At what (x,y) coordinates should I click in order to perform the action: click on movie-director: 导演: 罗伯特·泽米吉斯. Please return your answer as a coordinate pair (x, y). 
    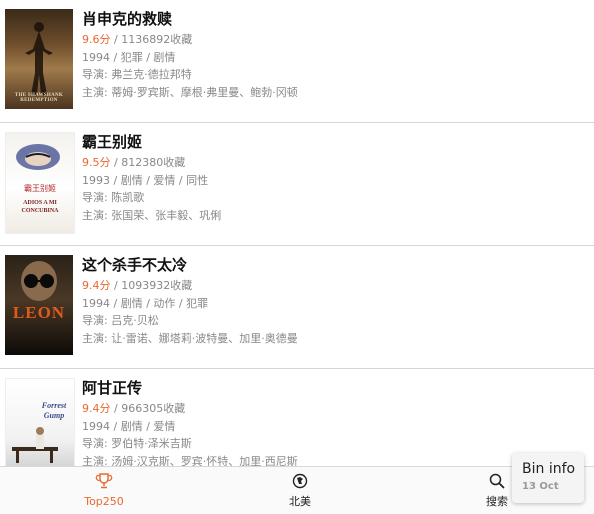
    Looking at the image, I should click on (137, 443).